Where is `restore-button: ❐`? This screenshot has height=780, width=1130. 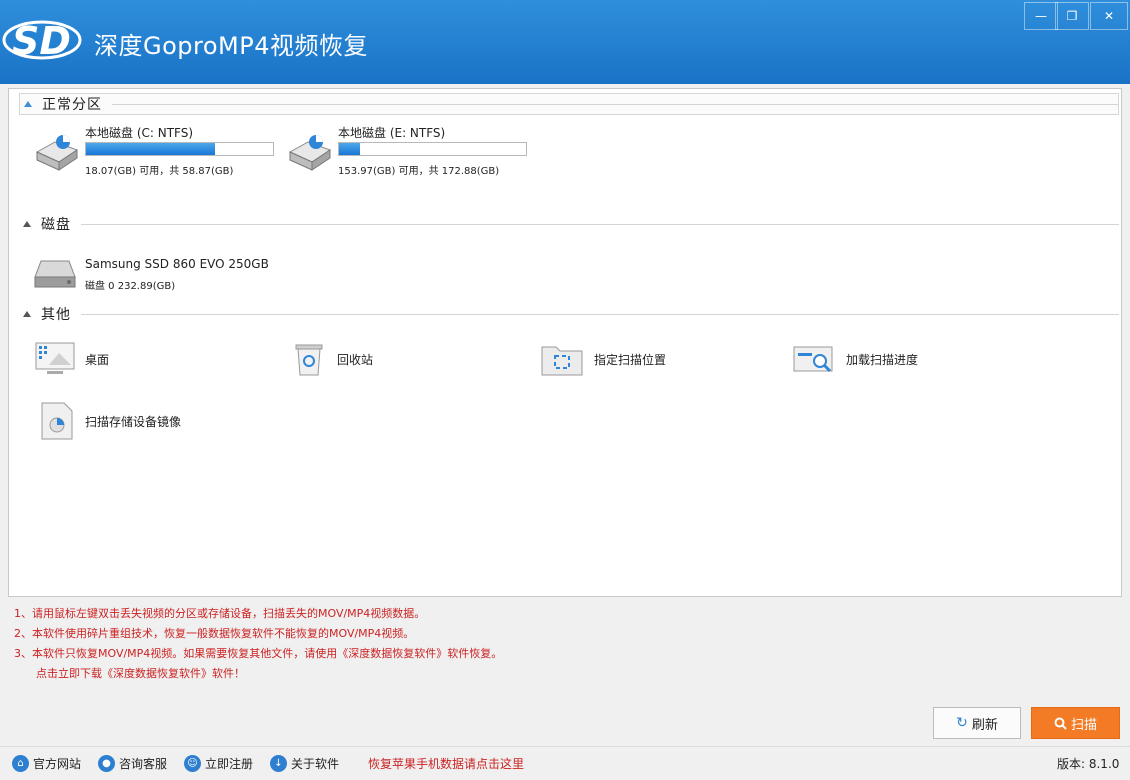 restore-button: ❐ is located at coordinates (1072, 16).